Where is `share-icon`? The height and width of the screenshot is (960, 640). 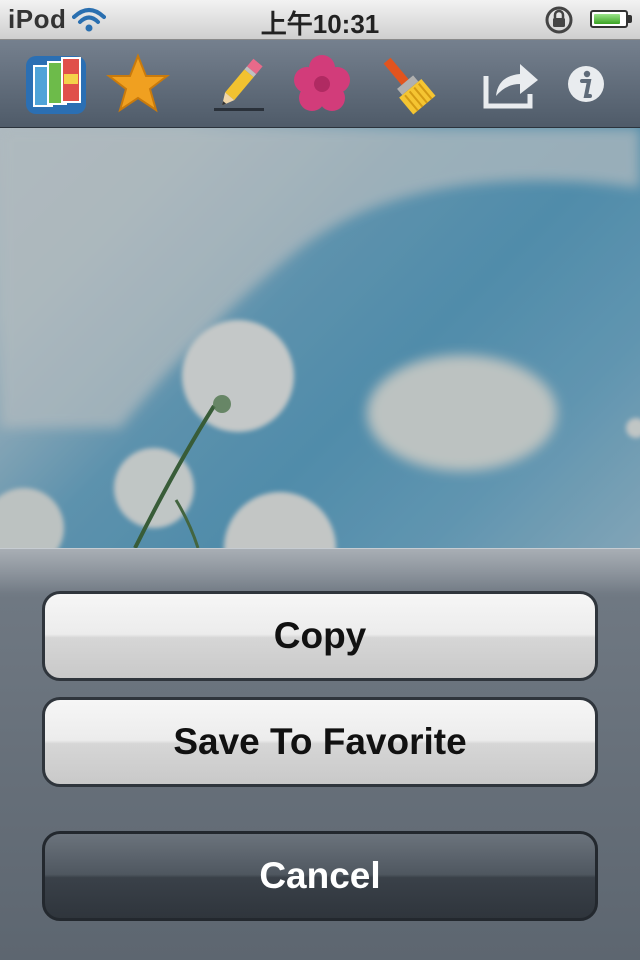 share-icon is located at coordinates (512, 84).